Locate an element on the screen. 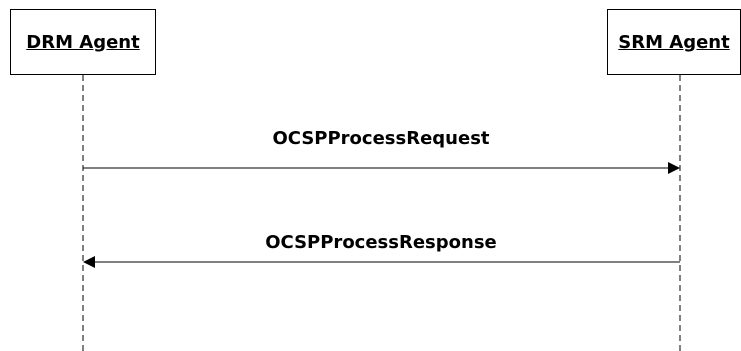  actor-drm-agent: DRM Agent is located at coordinates (83, 42).